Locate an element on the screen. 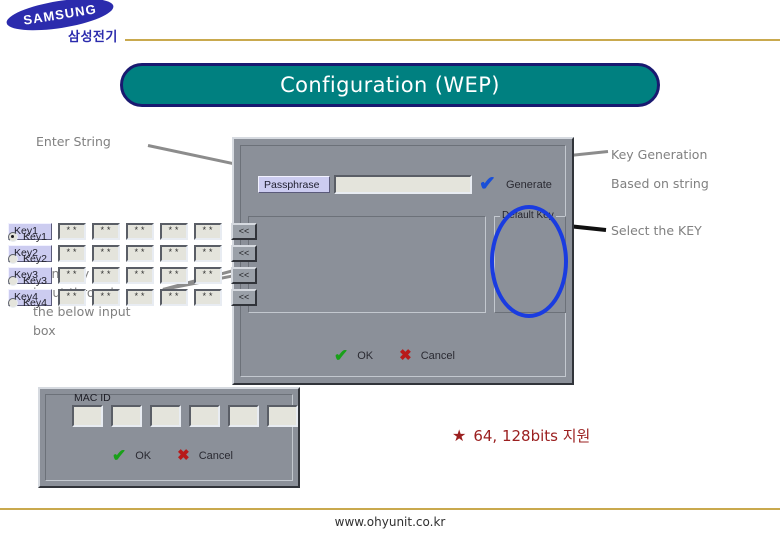 This screenshot has width=780, height=540. mac-ok-button: ✔ OK is located at coordinates (131, 455).